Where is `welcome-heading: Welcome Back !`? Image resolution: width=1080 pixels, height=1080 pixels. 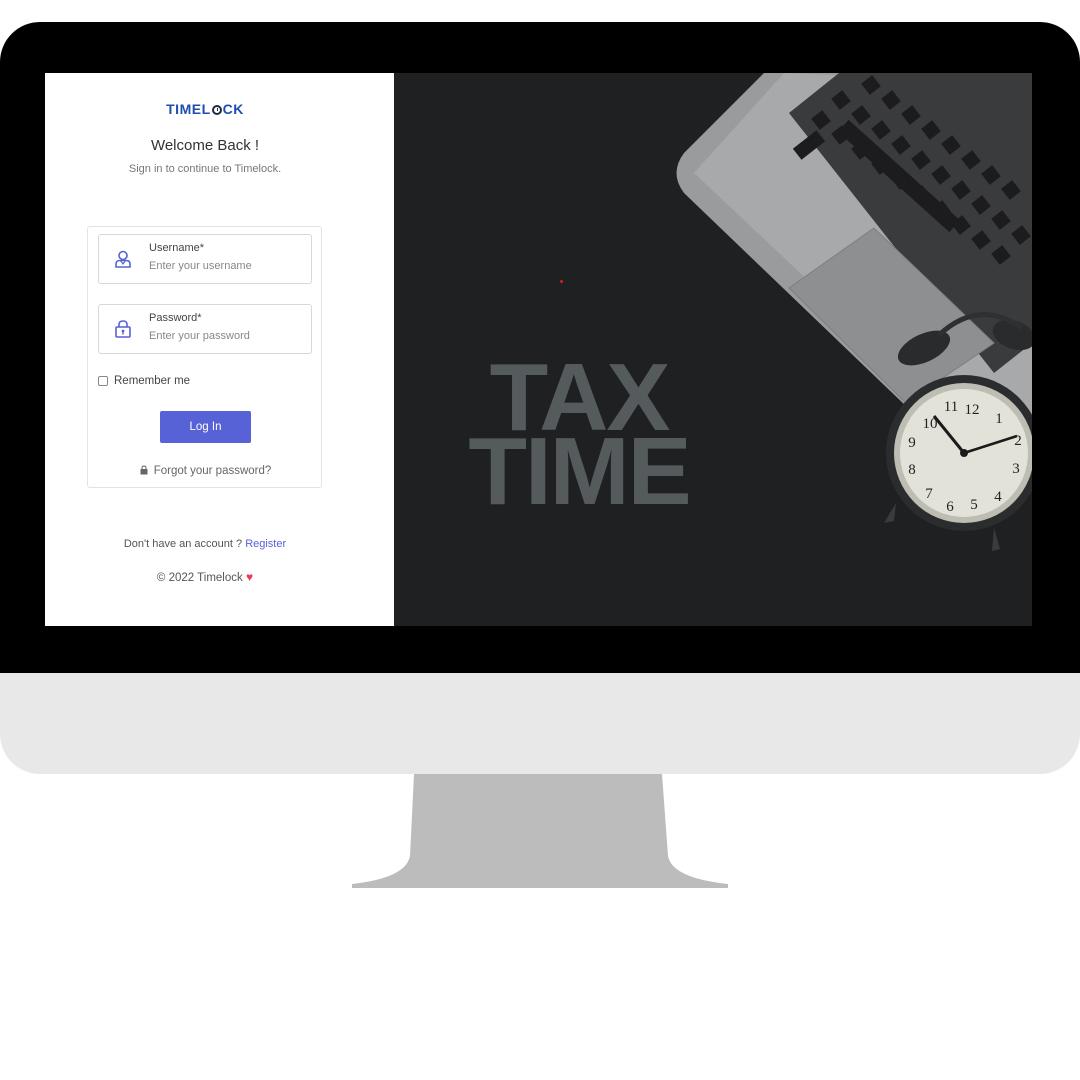 welcome-heading: Welcome Back ! is located at coordinates (205, 145).